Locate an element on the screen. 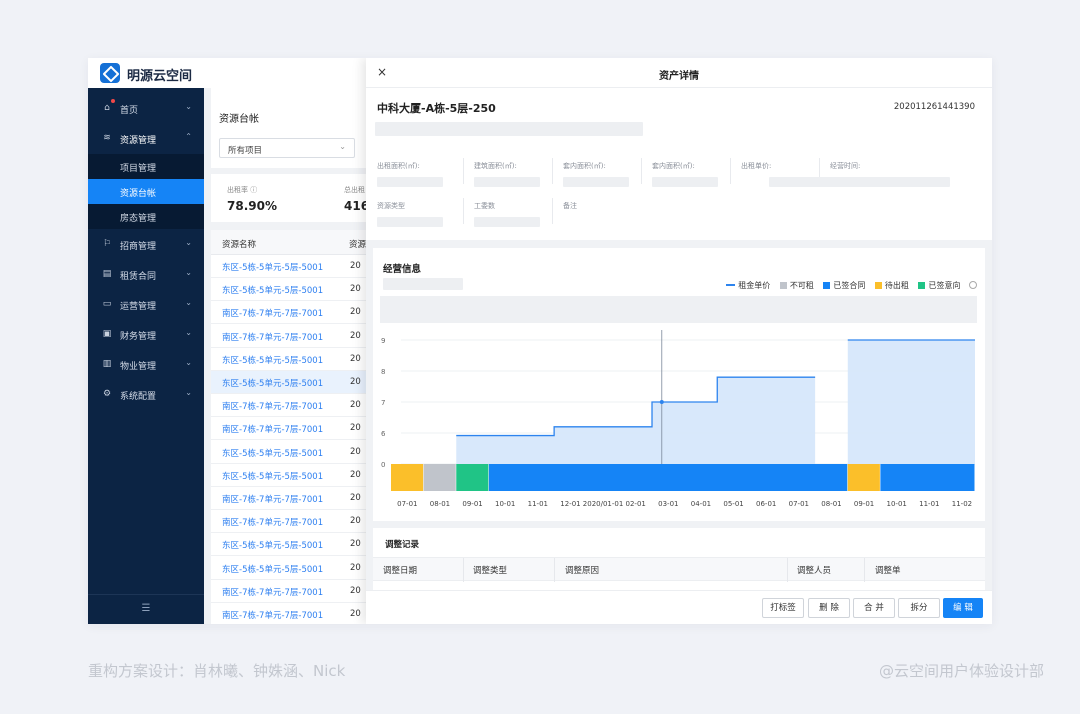 This screenshot has height=714, width=1080. sidebar-subitem-projects: 项目管理 is located at coordinates (146, 166).